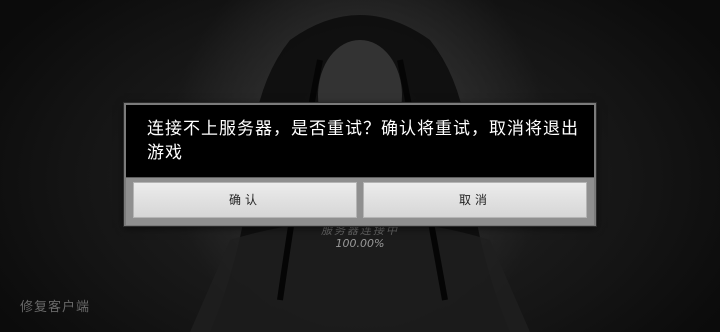 The image size is (720, 332). What do you see at coordinates (475, 200) in the screenshot?
I see `cancel-button: 取消` at bounding box center [475, 200].